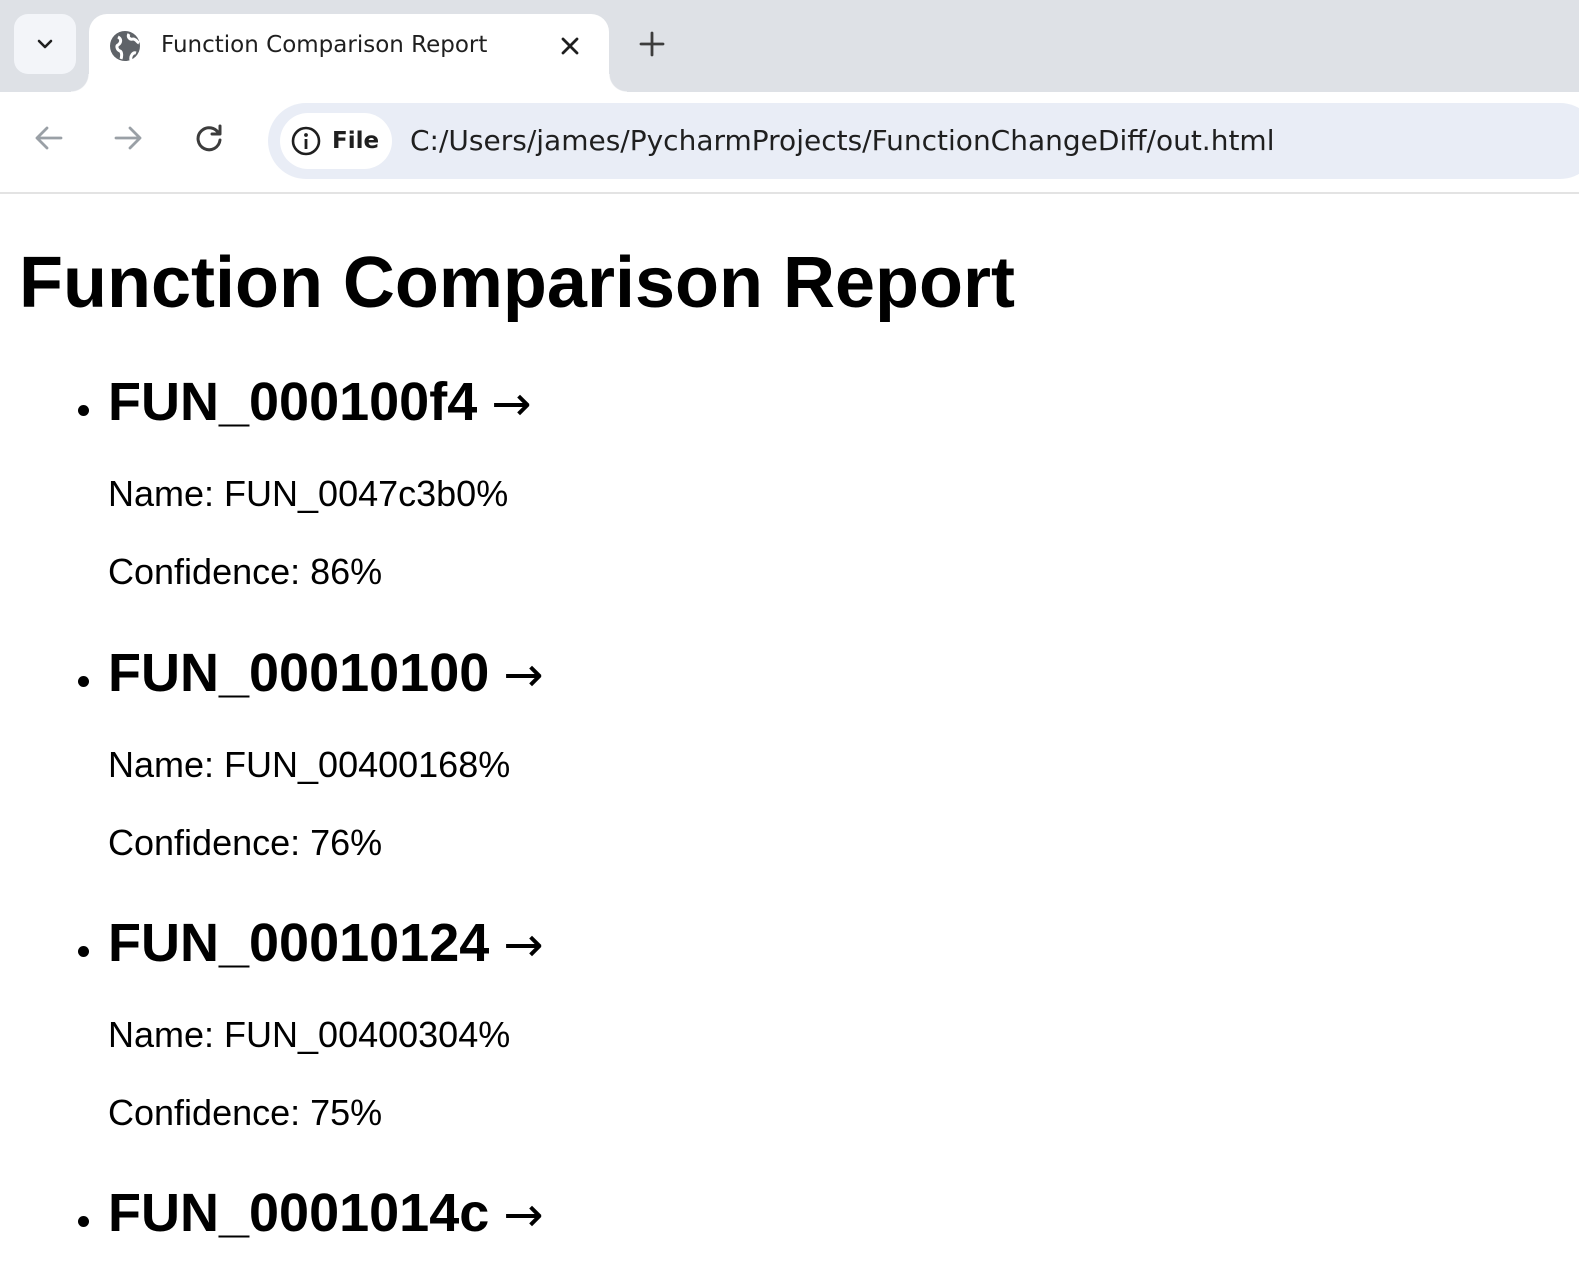 This screenshot has height=1278, width=1579. Describe the element at coordinates (570, 46) in the screenshot. I see `close-icon` at that location.